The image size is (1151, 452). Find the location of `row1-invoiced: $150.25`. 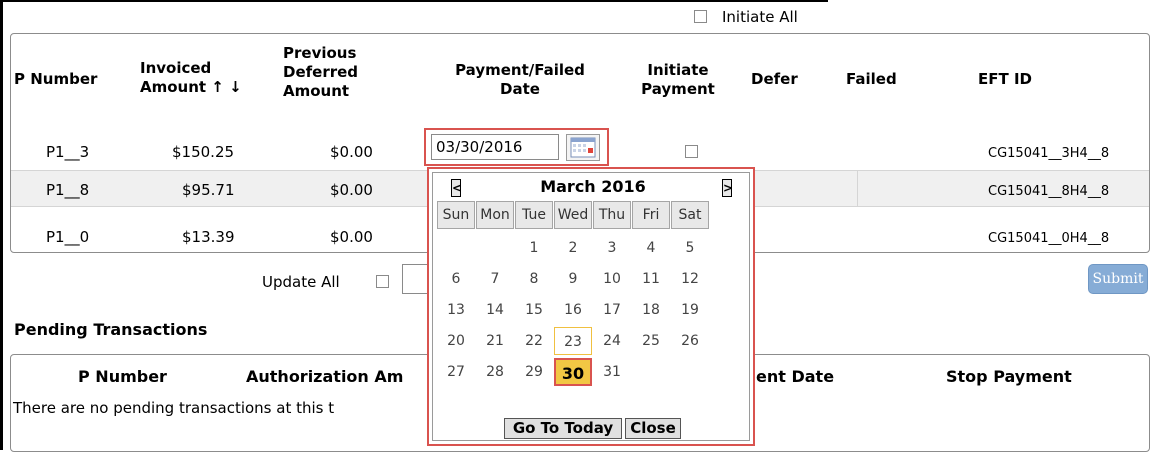

row1-invoiced: $150.25 is located at coordinates (203, 152).